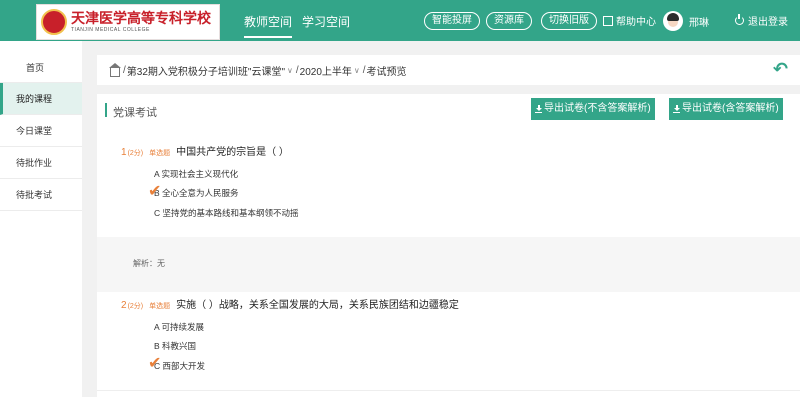  I want to click on switch-old-version-button: 切换旧版, so click(569, 21).